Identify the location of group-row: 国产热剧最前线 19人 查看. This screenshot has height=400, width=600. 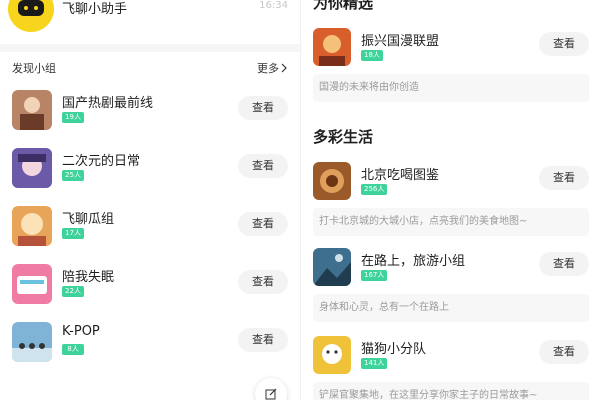
(150, 112).